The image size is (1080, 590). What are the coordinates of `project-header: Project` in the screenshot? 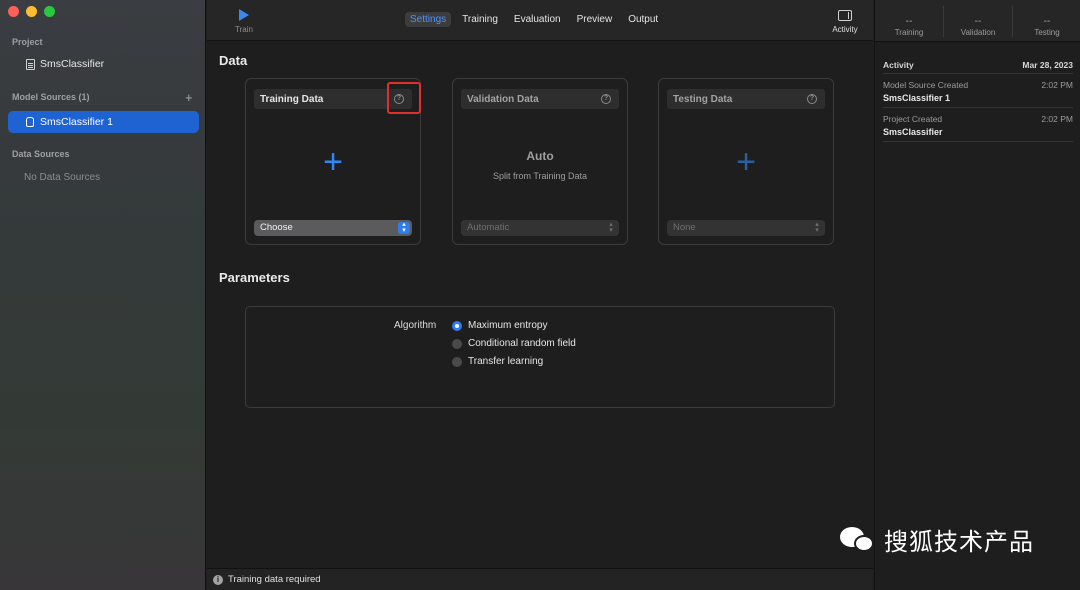 It's located at (27, 42).